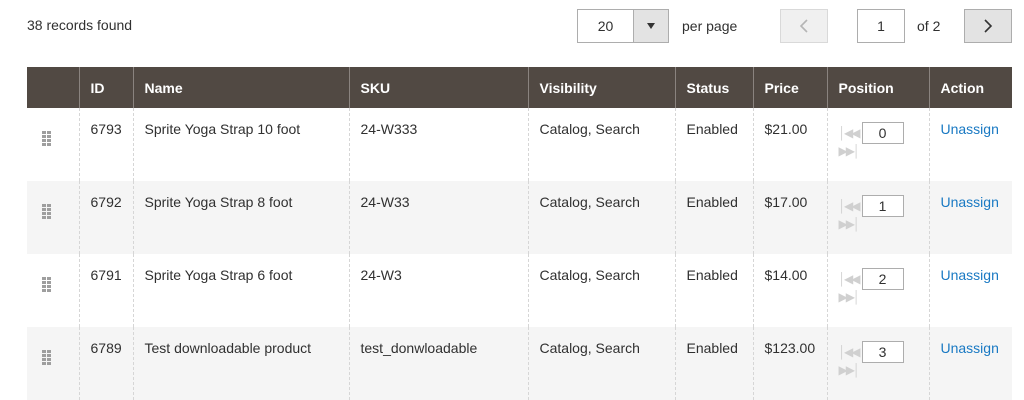 This screenshot has height=400, width=1024. I want to click on id-cell: 6789, so click(106, 363).